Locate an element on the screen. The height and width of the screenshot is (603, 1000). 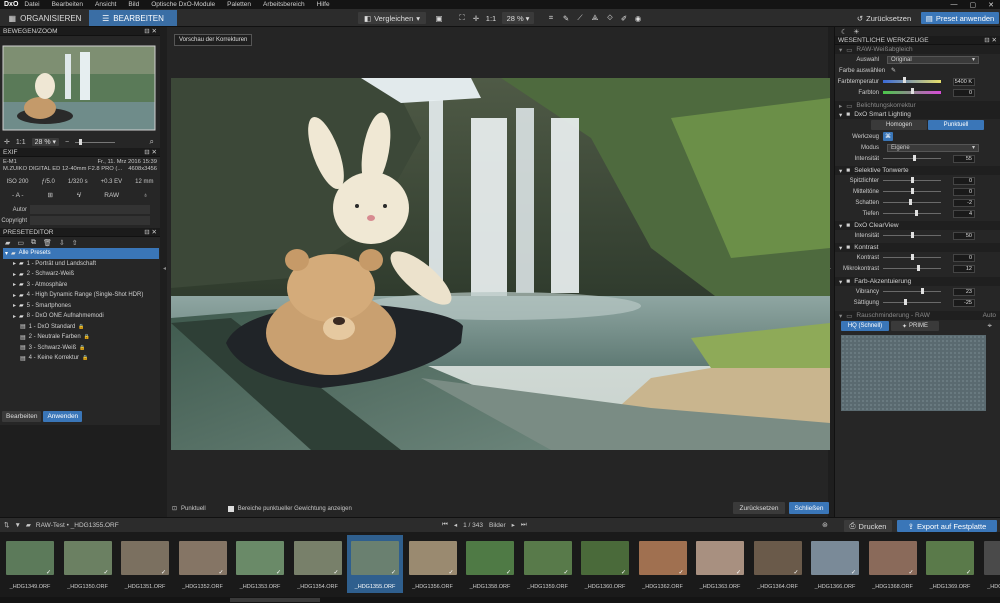
nav-zoom-1to1: 1:1 is located at coordinates (21, 142).